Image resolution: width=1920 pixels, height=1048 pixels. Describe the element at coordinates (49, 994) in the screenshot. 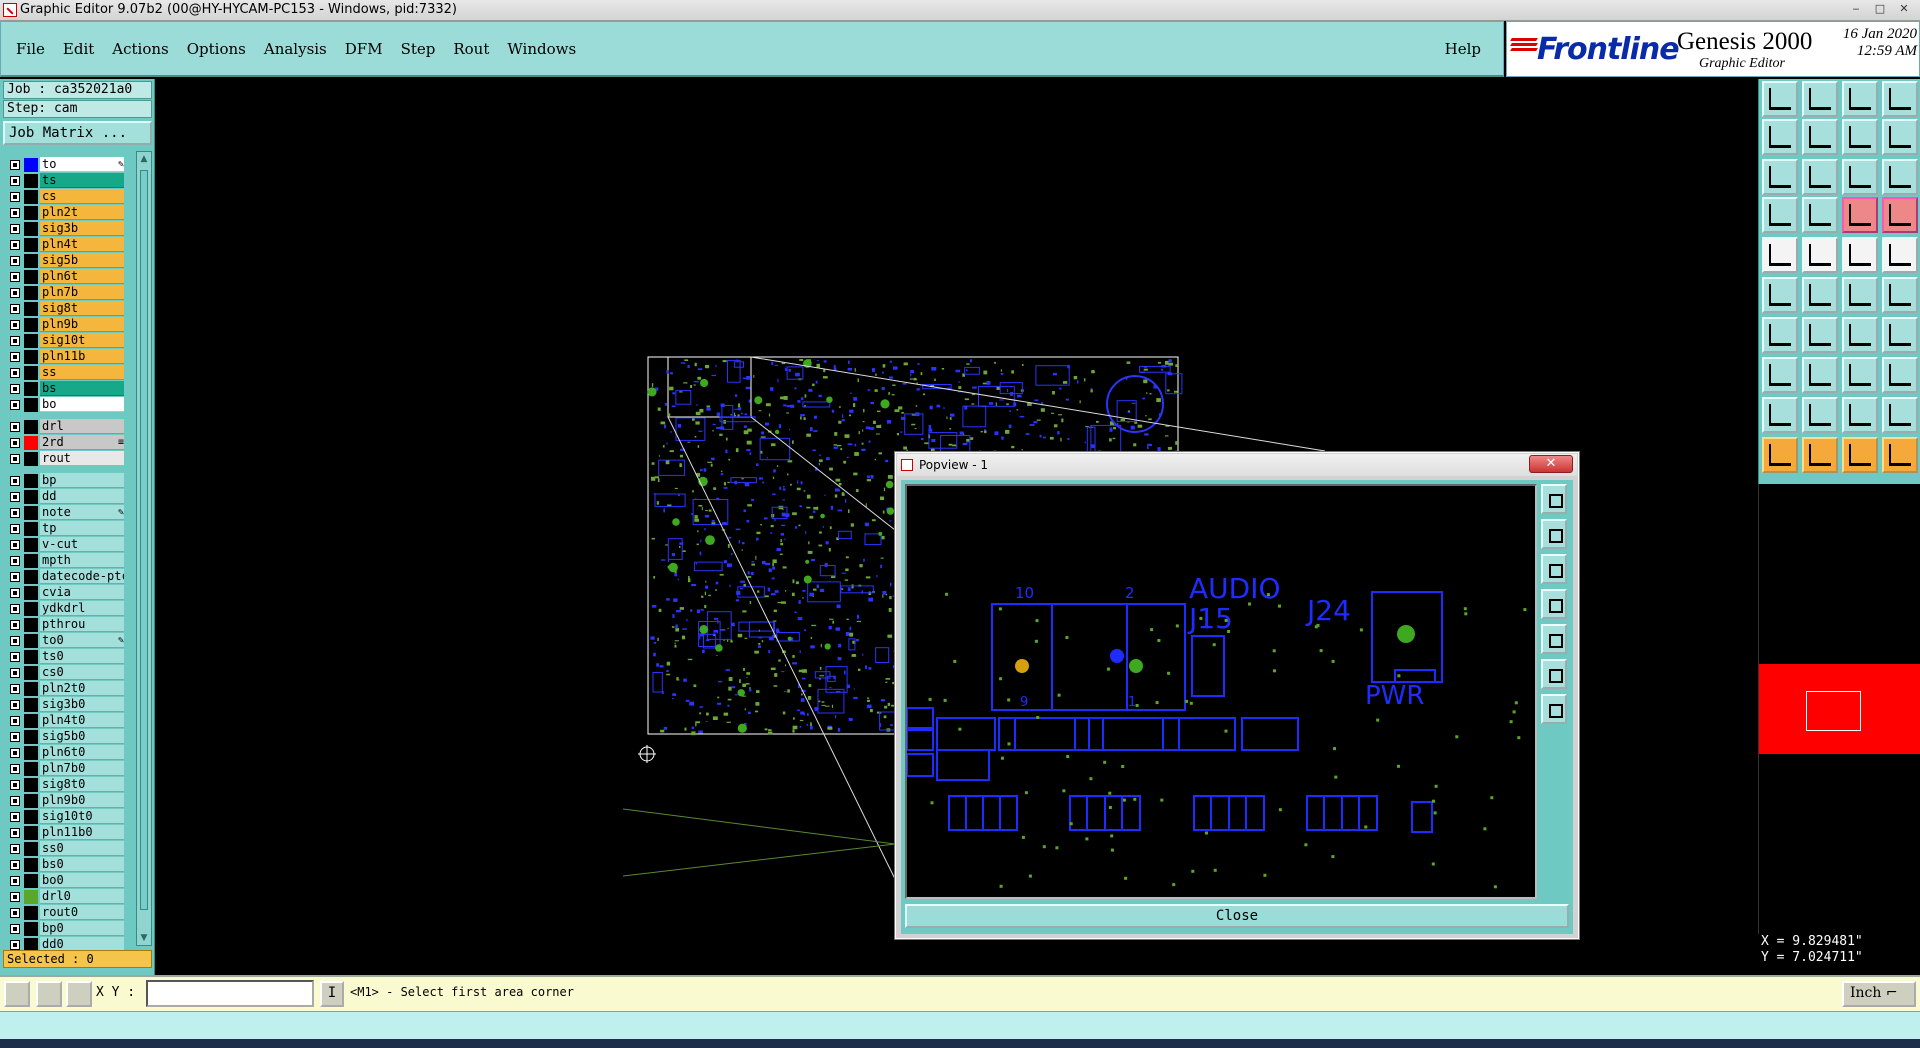

I see `measure-icon` at that location.